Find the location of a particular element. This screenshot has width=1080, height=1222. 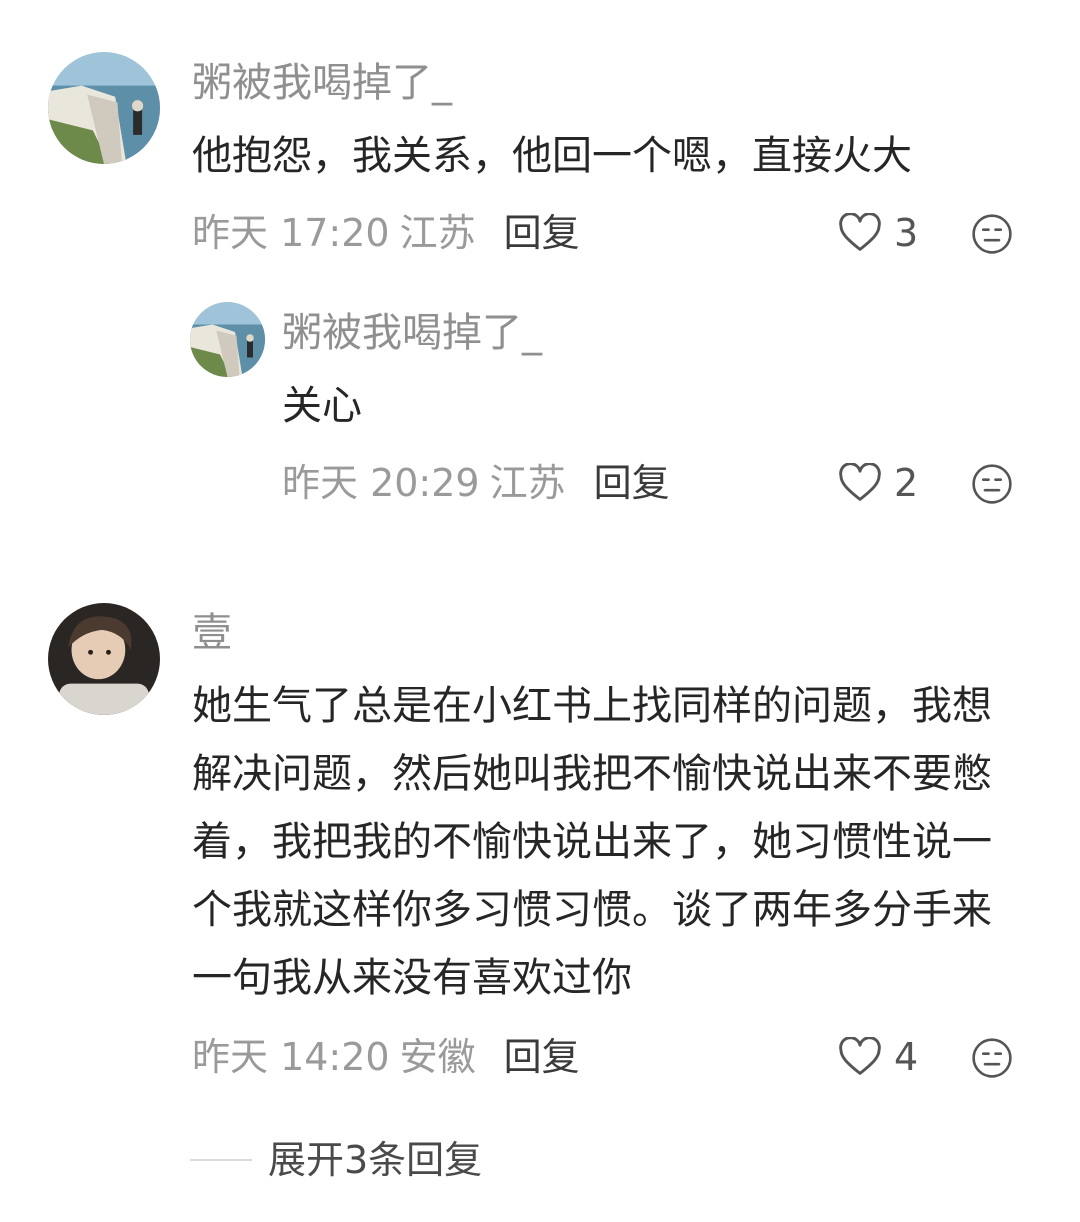

comment-text: 他抱怨，我关系，他回一个嗯，直接火大 is located at coordinates (552, 156).